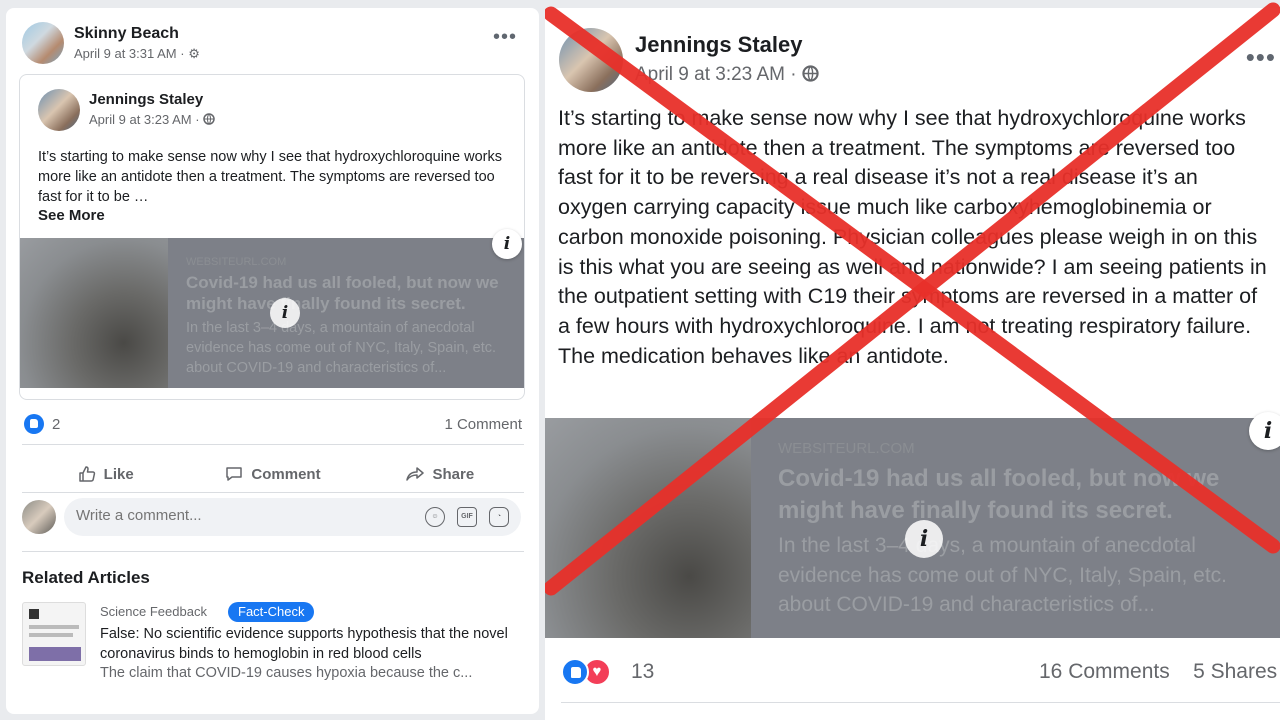 The height and width of the screenshot is (720, 1280). What do you see at coordinates (1235, 671) in the screenshot?
I see `share-count: 5 Shares` at bounding box center [1235, 671].